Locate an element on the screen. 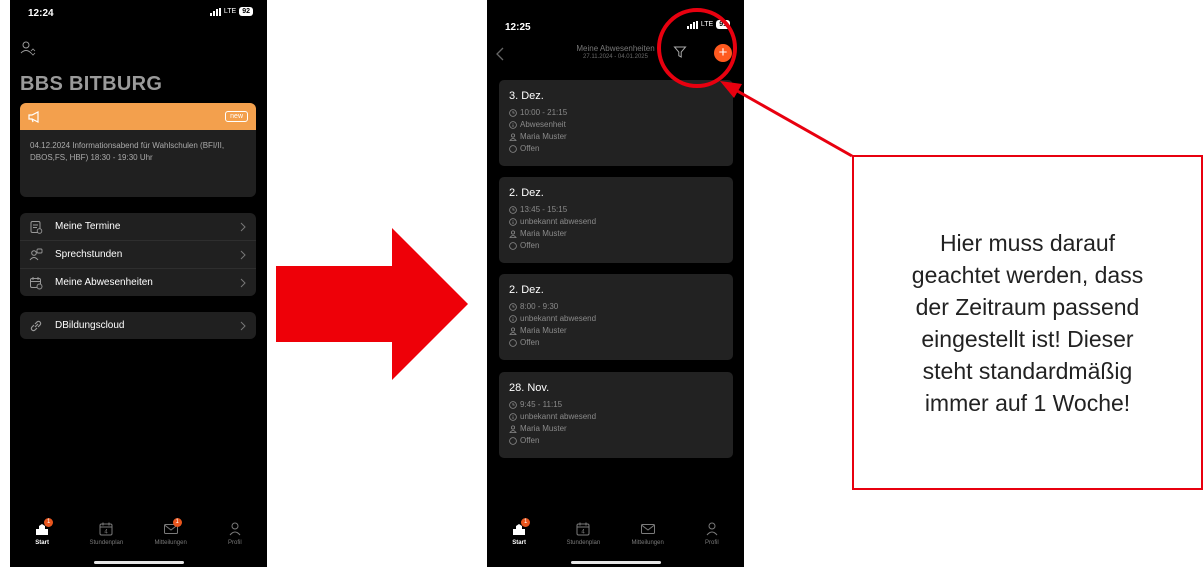  absence-time: 8:00 - 9:30 is located at coordinates (539, 306).